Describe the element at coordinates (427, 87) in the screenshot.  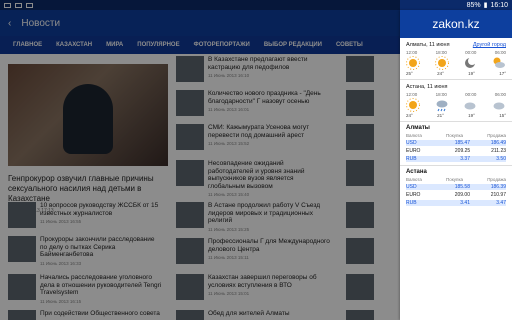
I see `city-name: Астана, 11 июня` at that location.